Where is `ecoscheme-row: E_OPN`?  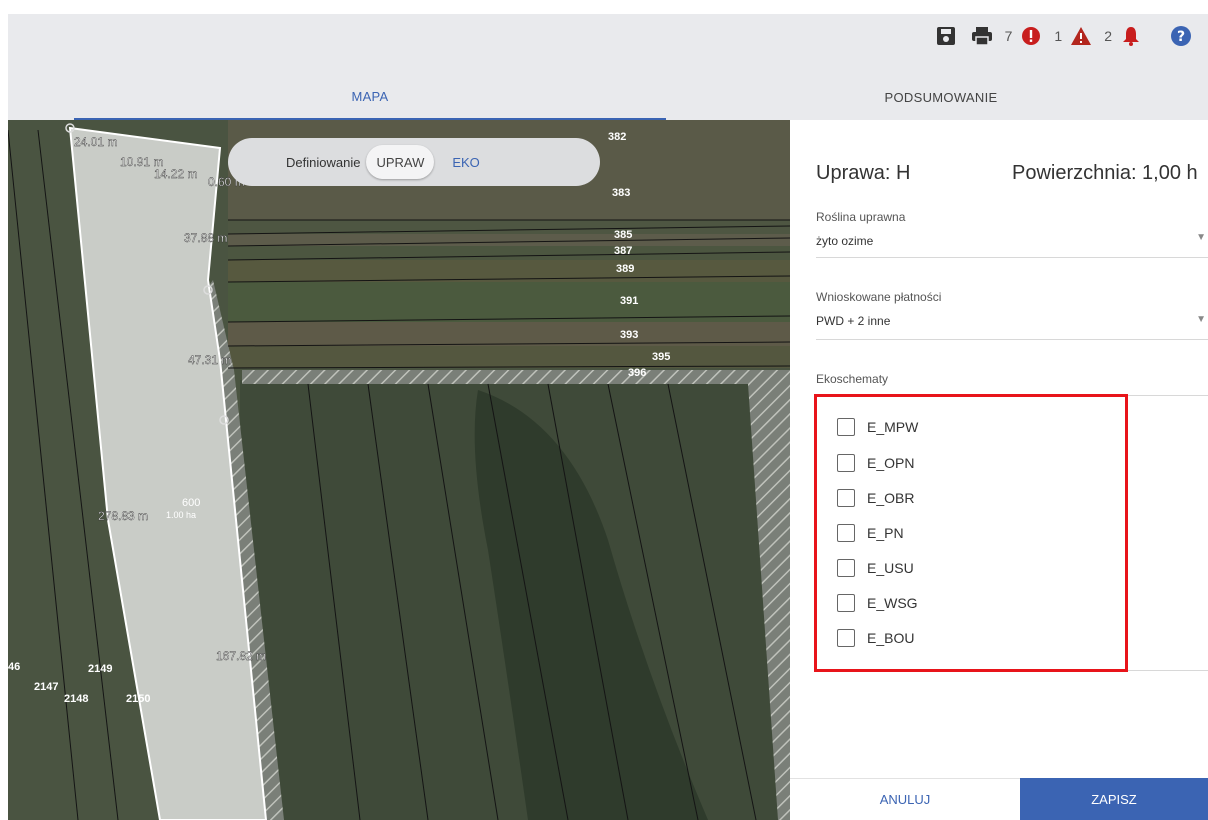 ecoscheme-row: E_OPN is located at coordinates (875, 463).